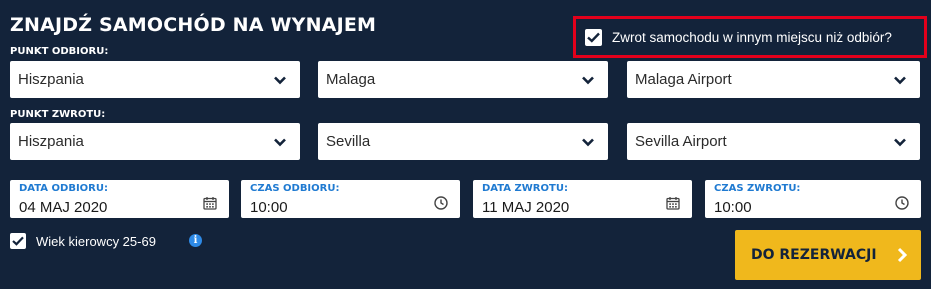  Describe the element at coordinates (269, 207) in the screenshot. I see `pickup-time-value: 10:00` at that location.